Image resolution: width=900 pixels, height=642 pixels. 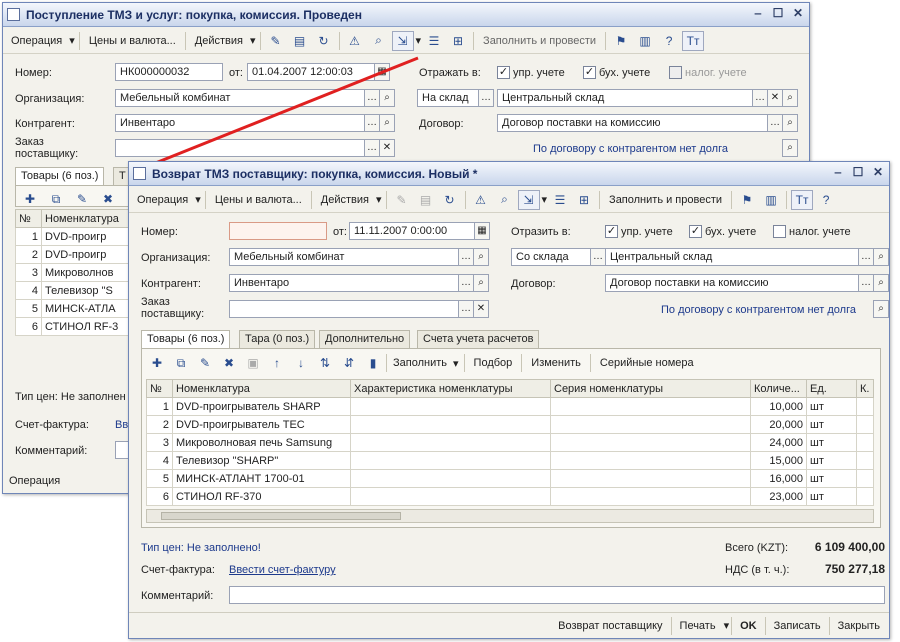 What do you see at coordinates (261, 388) in the screenshot?
I see `column-header: Номенклатура` at bounding box center [261, 388].